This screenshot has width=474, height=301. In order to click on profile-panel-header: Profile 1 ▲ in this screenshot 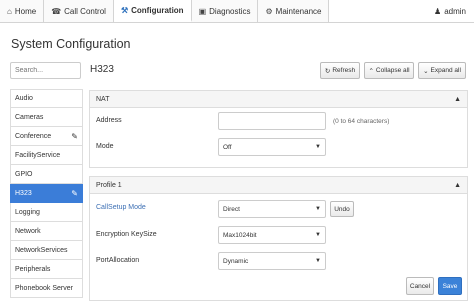, I will do `click(278, 185)`.